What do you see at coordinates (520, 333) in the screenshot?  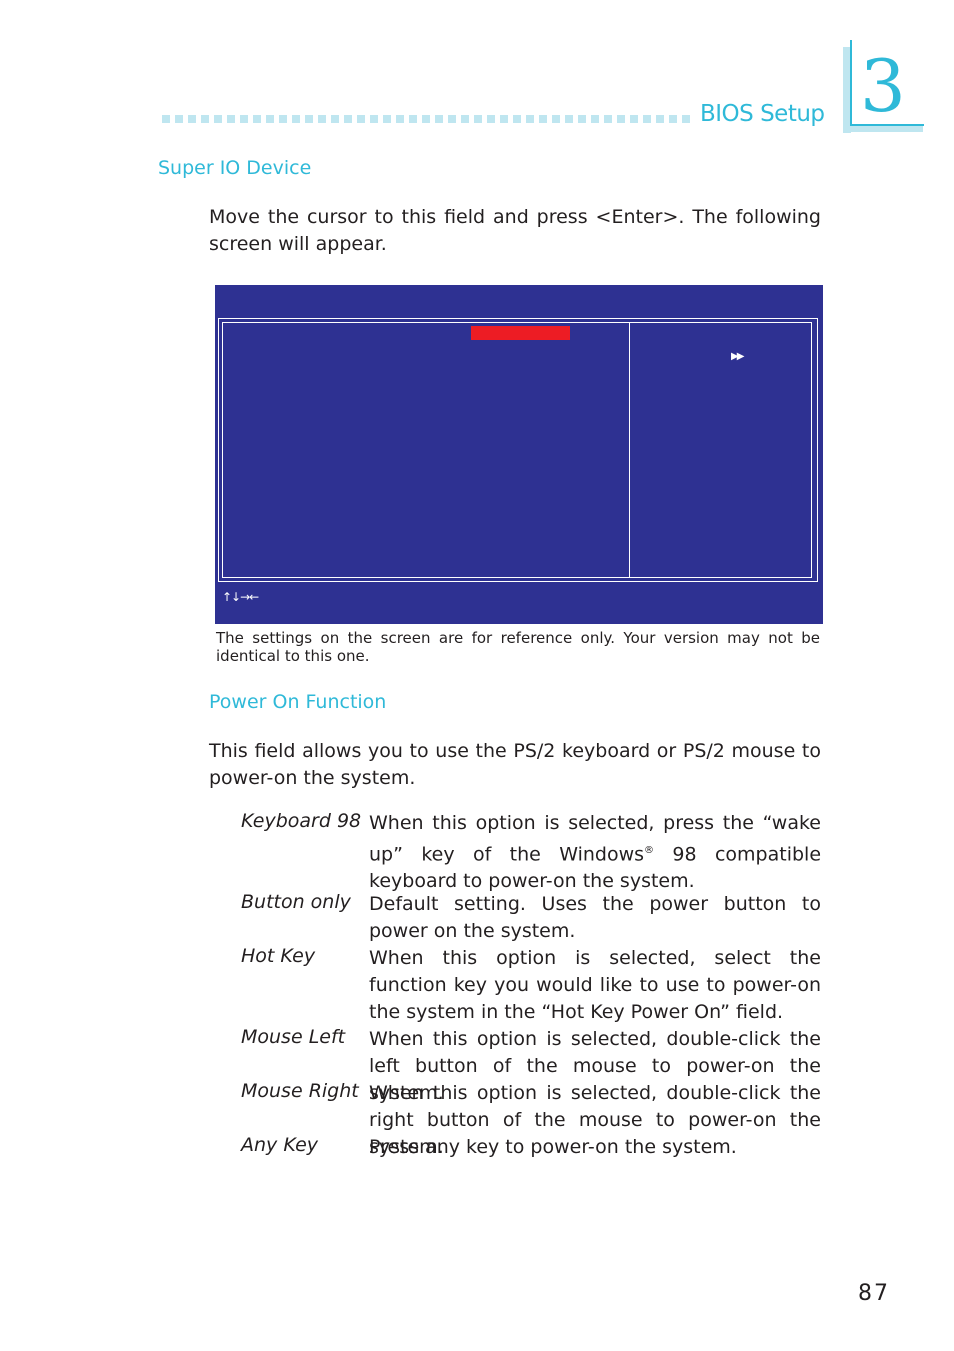 I see `bios-selected-item` at bounding box center [520, 333].